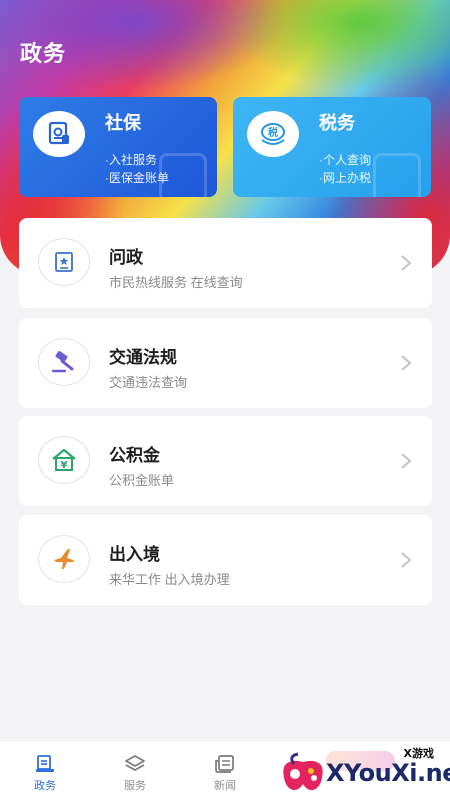 Image resolution: width=450 pixels, height=800 pixels. I want to click on tab-government: 政务, so click(45, 770).